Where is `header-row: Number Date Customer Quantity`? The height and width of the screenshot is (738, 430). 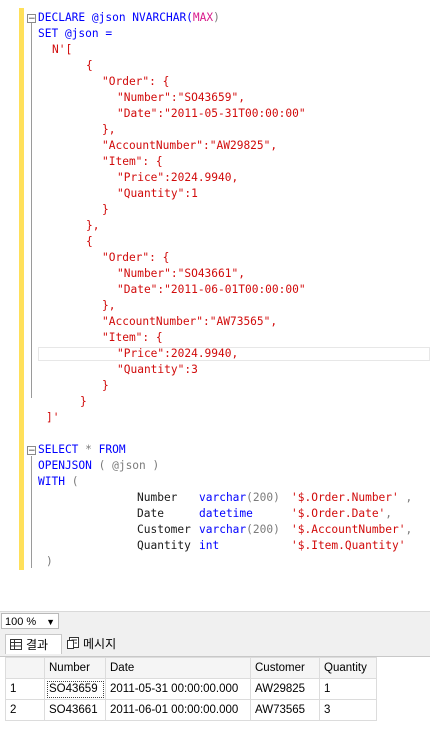 header-row: Number Date Customer Quantity is located at coordinates (191, 668).